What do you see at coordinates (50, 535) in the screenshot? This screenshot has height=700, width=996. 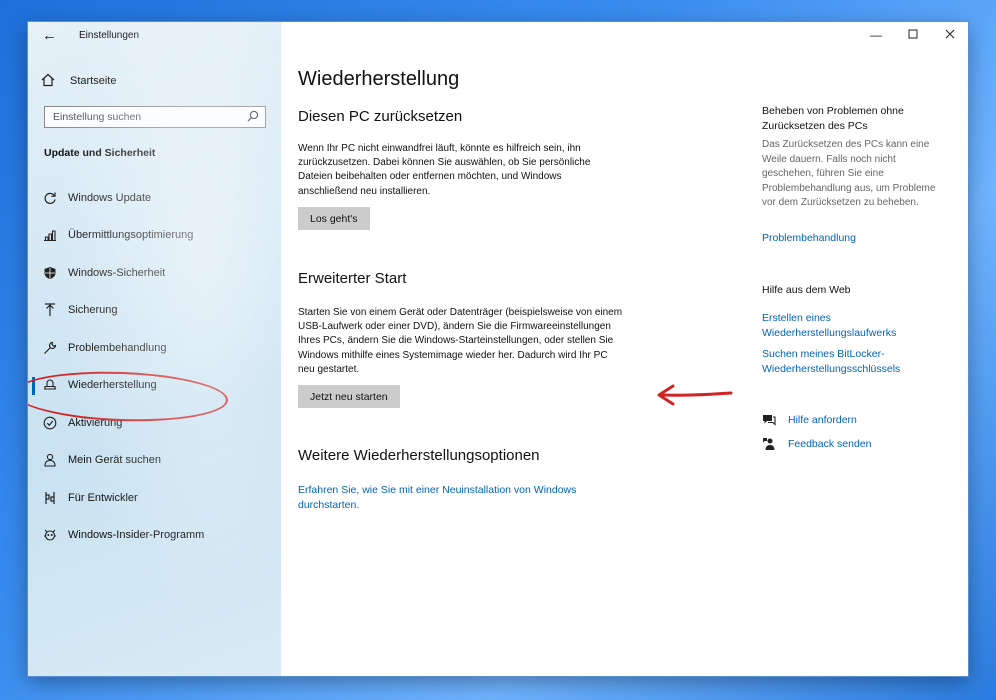 I see `insider-icon` at bounding box center [50, 535].